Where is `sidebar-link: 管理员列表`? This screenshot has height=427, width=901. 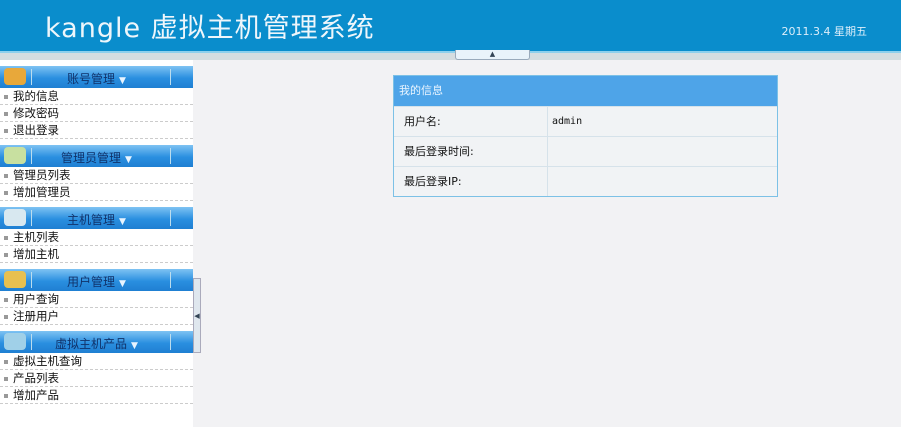 sidebar-link: 管理员列表 is located at coordinates (96, 175).